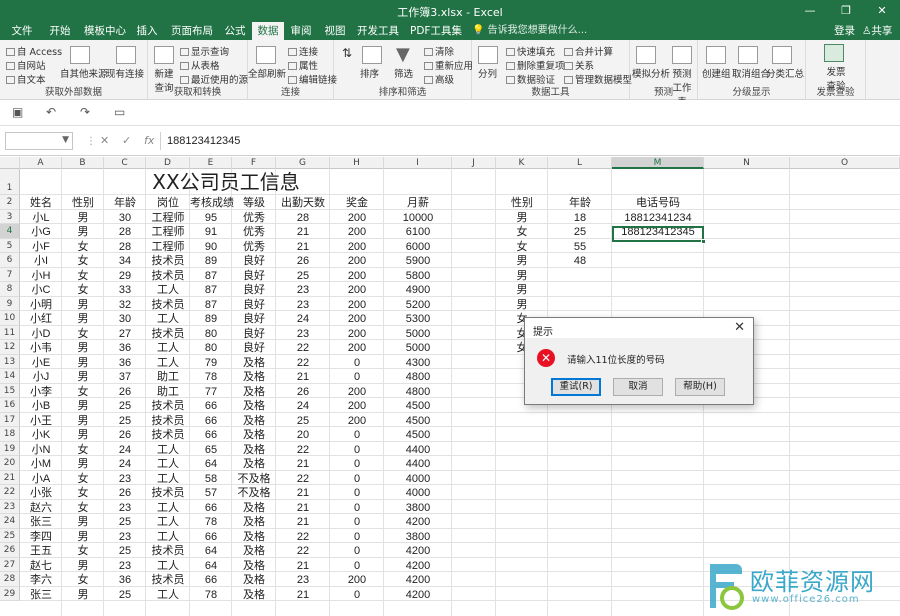  Describe the element at coordinates (41, 363) in the screenshot. I see `table-cell: 小E` at that location.